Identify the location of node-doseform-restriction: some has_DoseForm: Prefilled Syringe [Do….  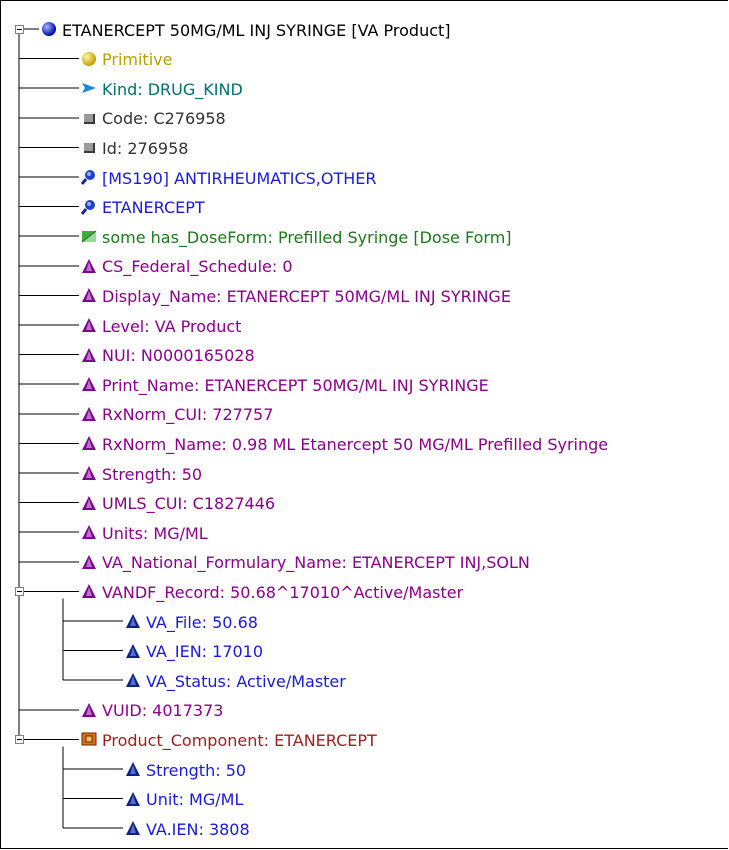
(296, 236).